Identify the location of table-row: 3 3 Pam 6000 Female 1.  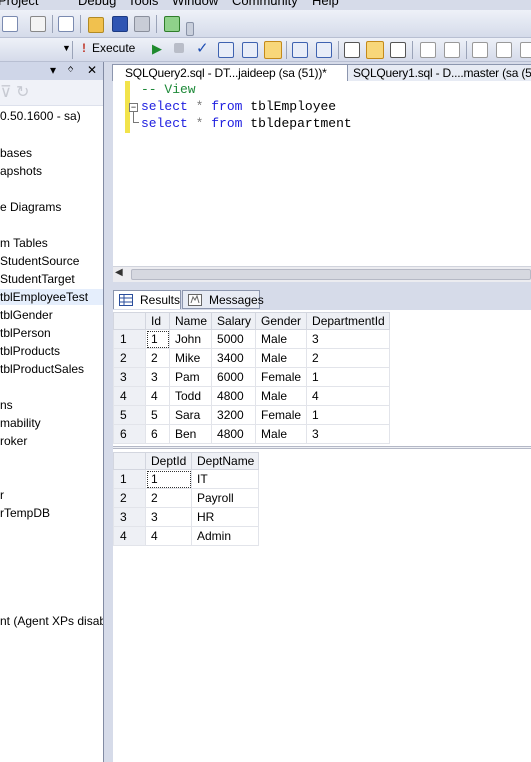
(251, 377).